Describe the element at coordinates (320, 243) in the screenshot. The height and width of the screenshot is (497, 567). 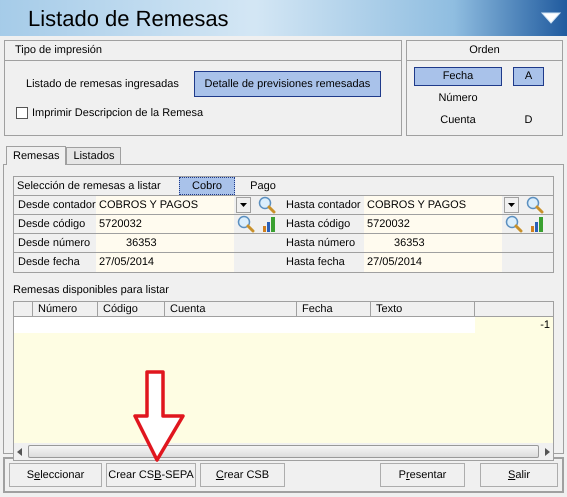
I see `field-label: Hasta número` at that location.